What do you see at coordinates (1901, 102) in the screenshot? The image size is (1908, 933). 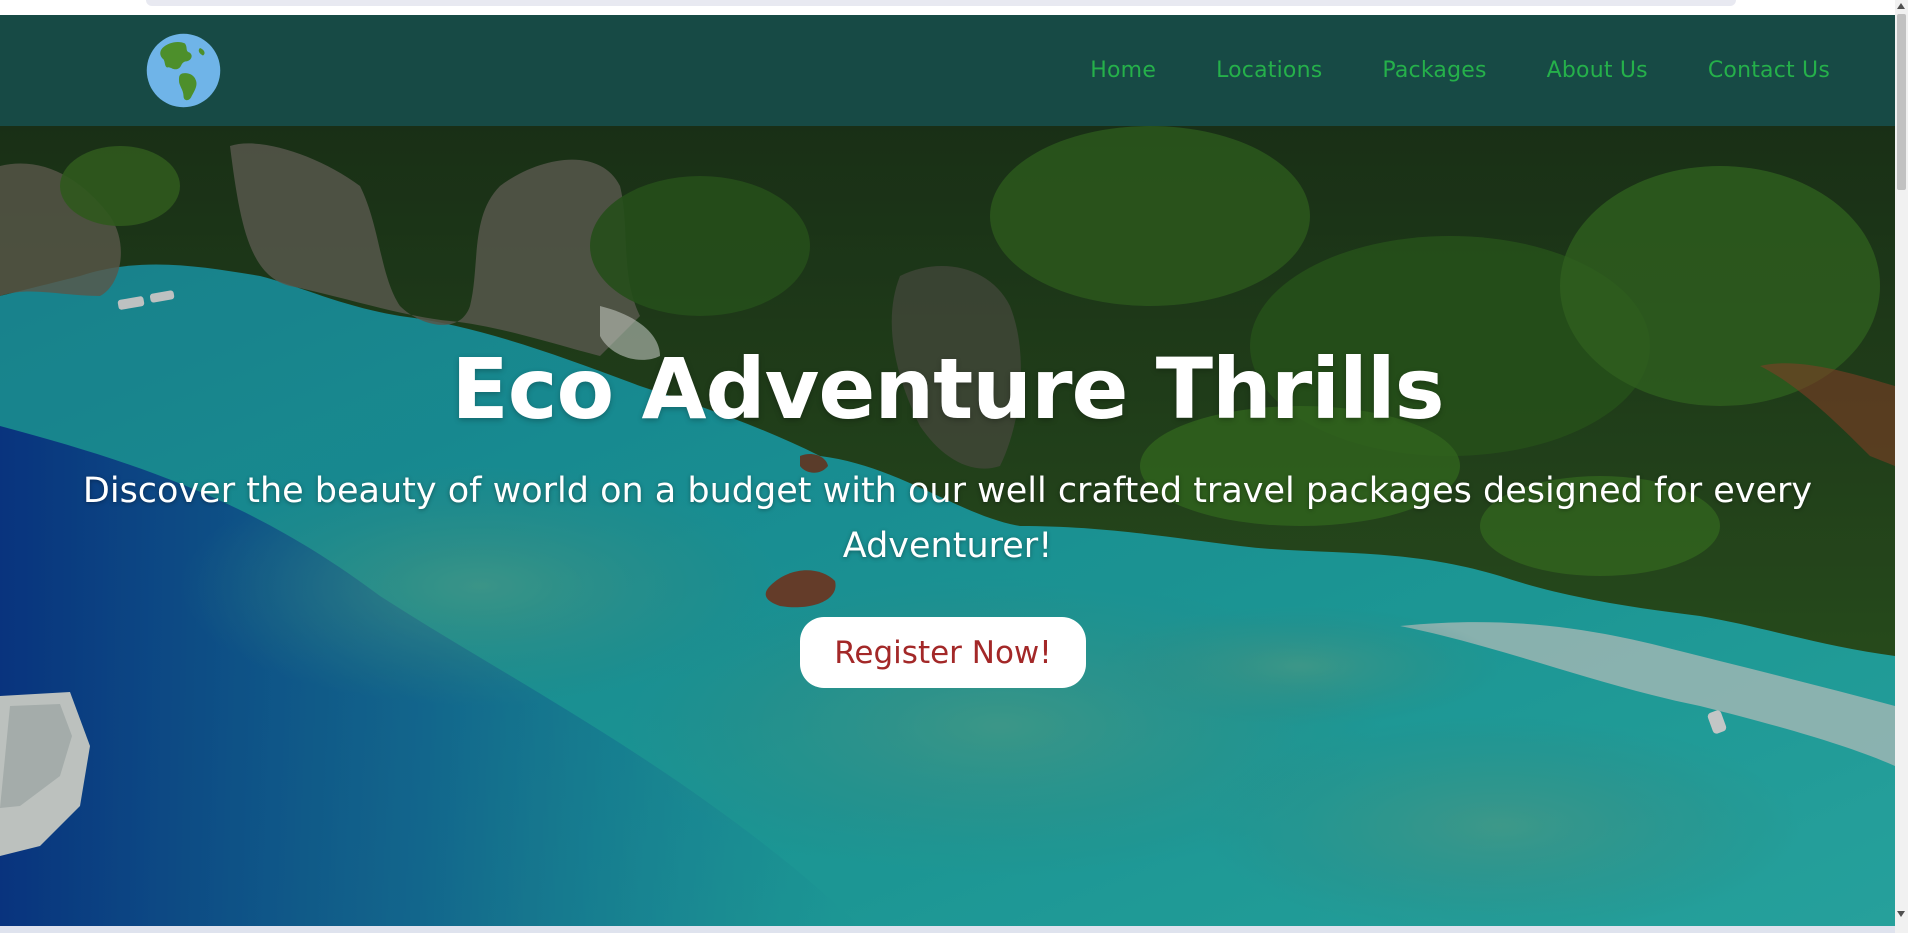 I see `scrollbar-thumb` at bounding box center [1901, 102].